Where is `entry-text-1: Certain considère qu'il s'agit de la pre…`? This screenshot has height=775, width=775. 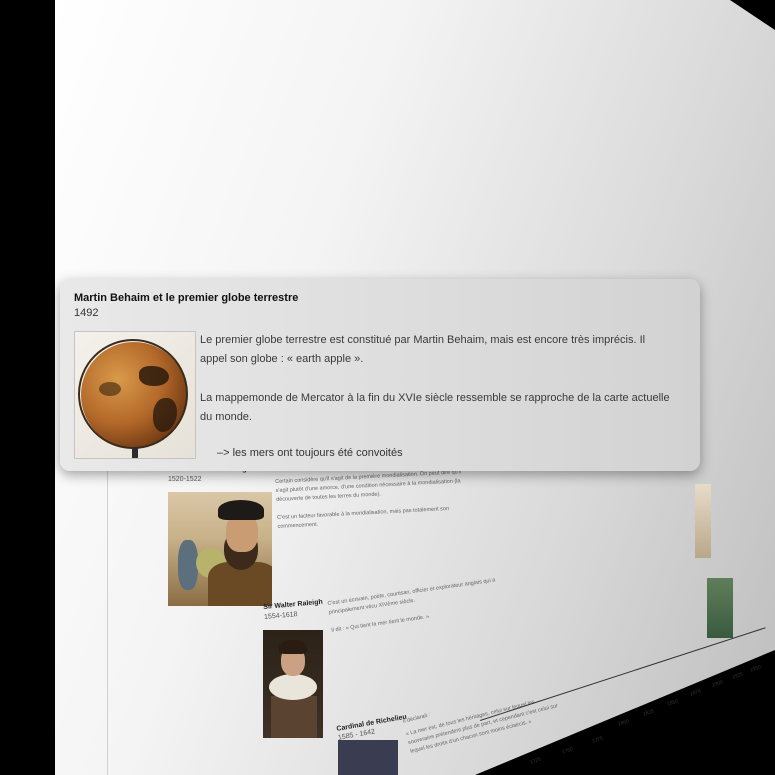 entry-text-1: Certain considère qu'il s'agit de la pre… is located at coordinates (368, 486).